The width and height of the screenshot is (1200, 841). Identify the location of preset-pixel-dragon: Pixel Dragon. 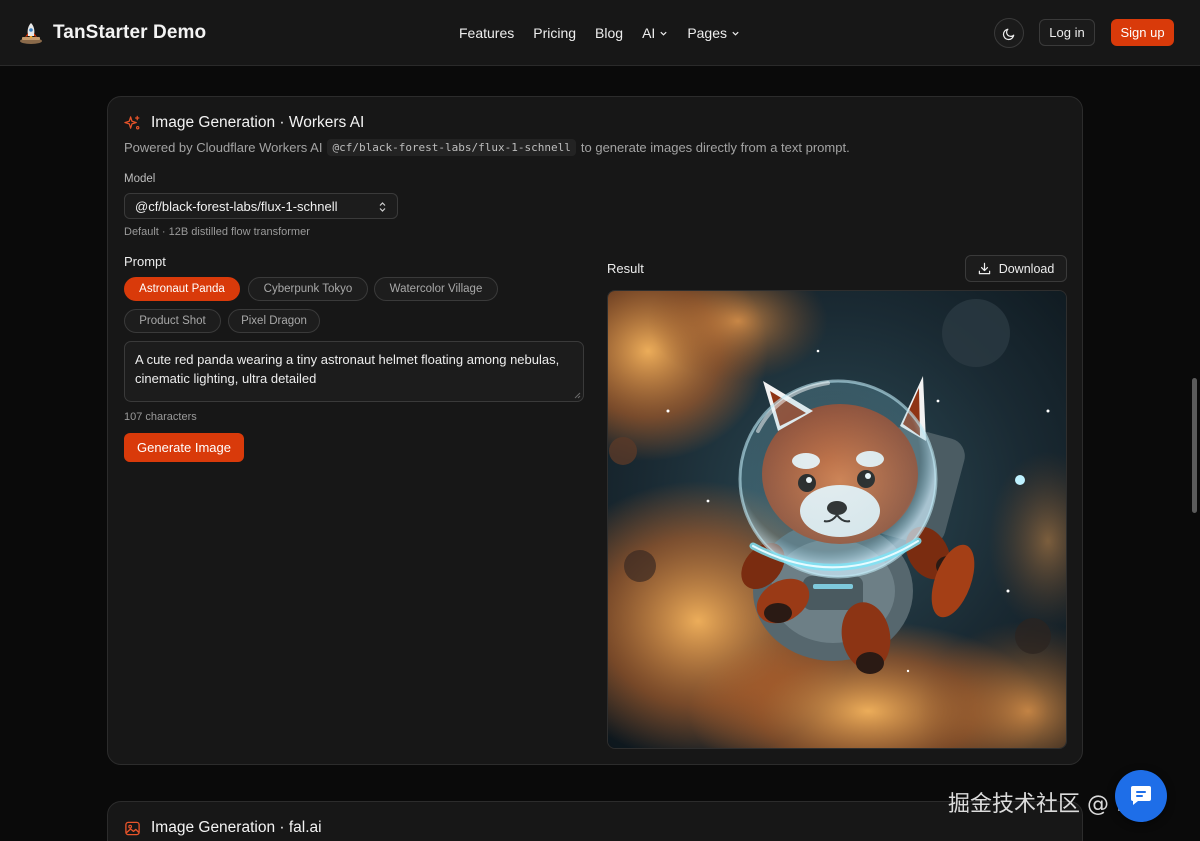
(274, 321).